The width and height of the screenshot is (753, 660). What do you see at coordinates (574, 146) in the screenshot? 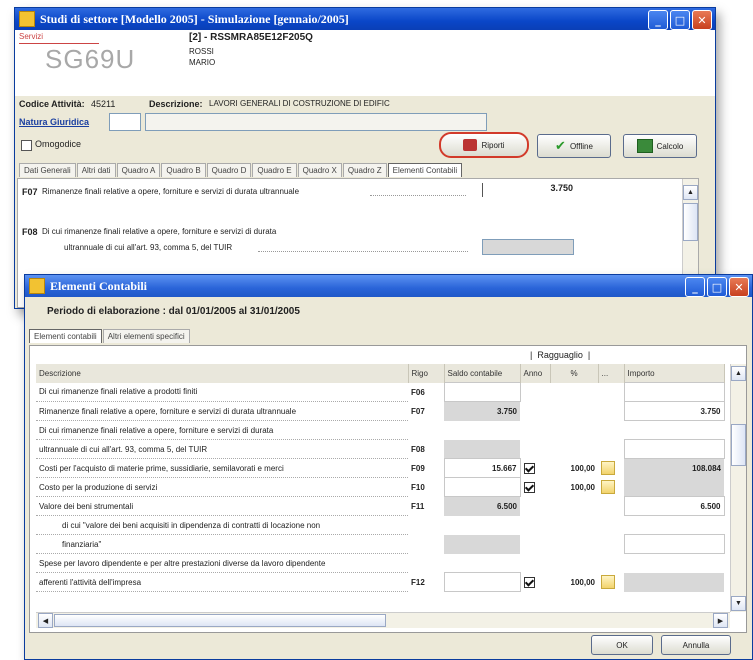
I see `offline-button: ✔ Offline` at bounding box center [574, 146].